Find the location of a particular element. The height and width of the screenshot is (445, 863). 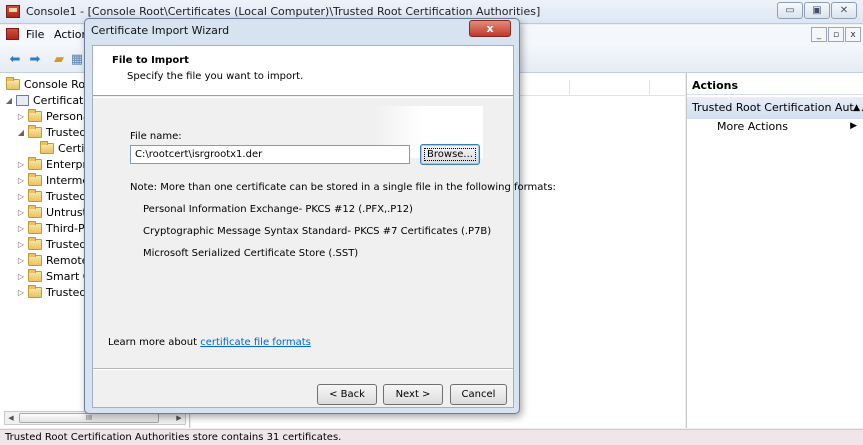

mdi-window-buttons: _ ▫ x is located at coordinates (836, 34).